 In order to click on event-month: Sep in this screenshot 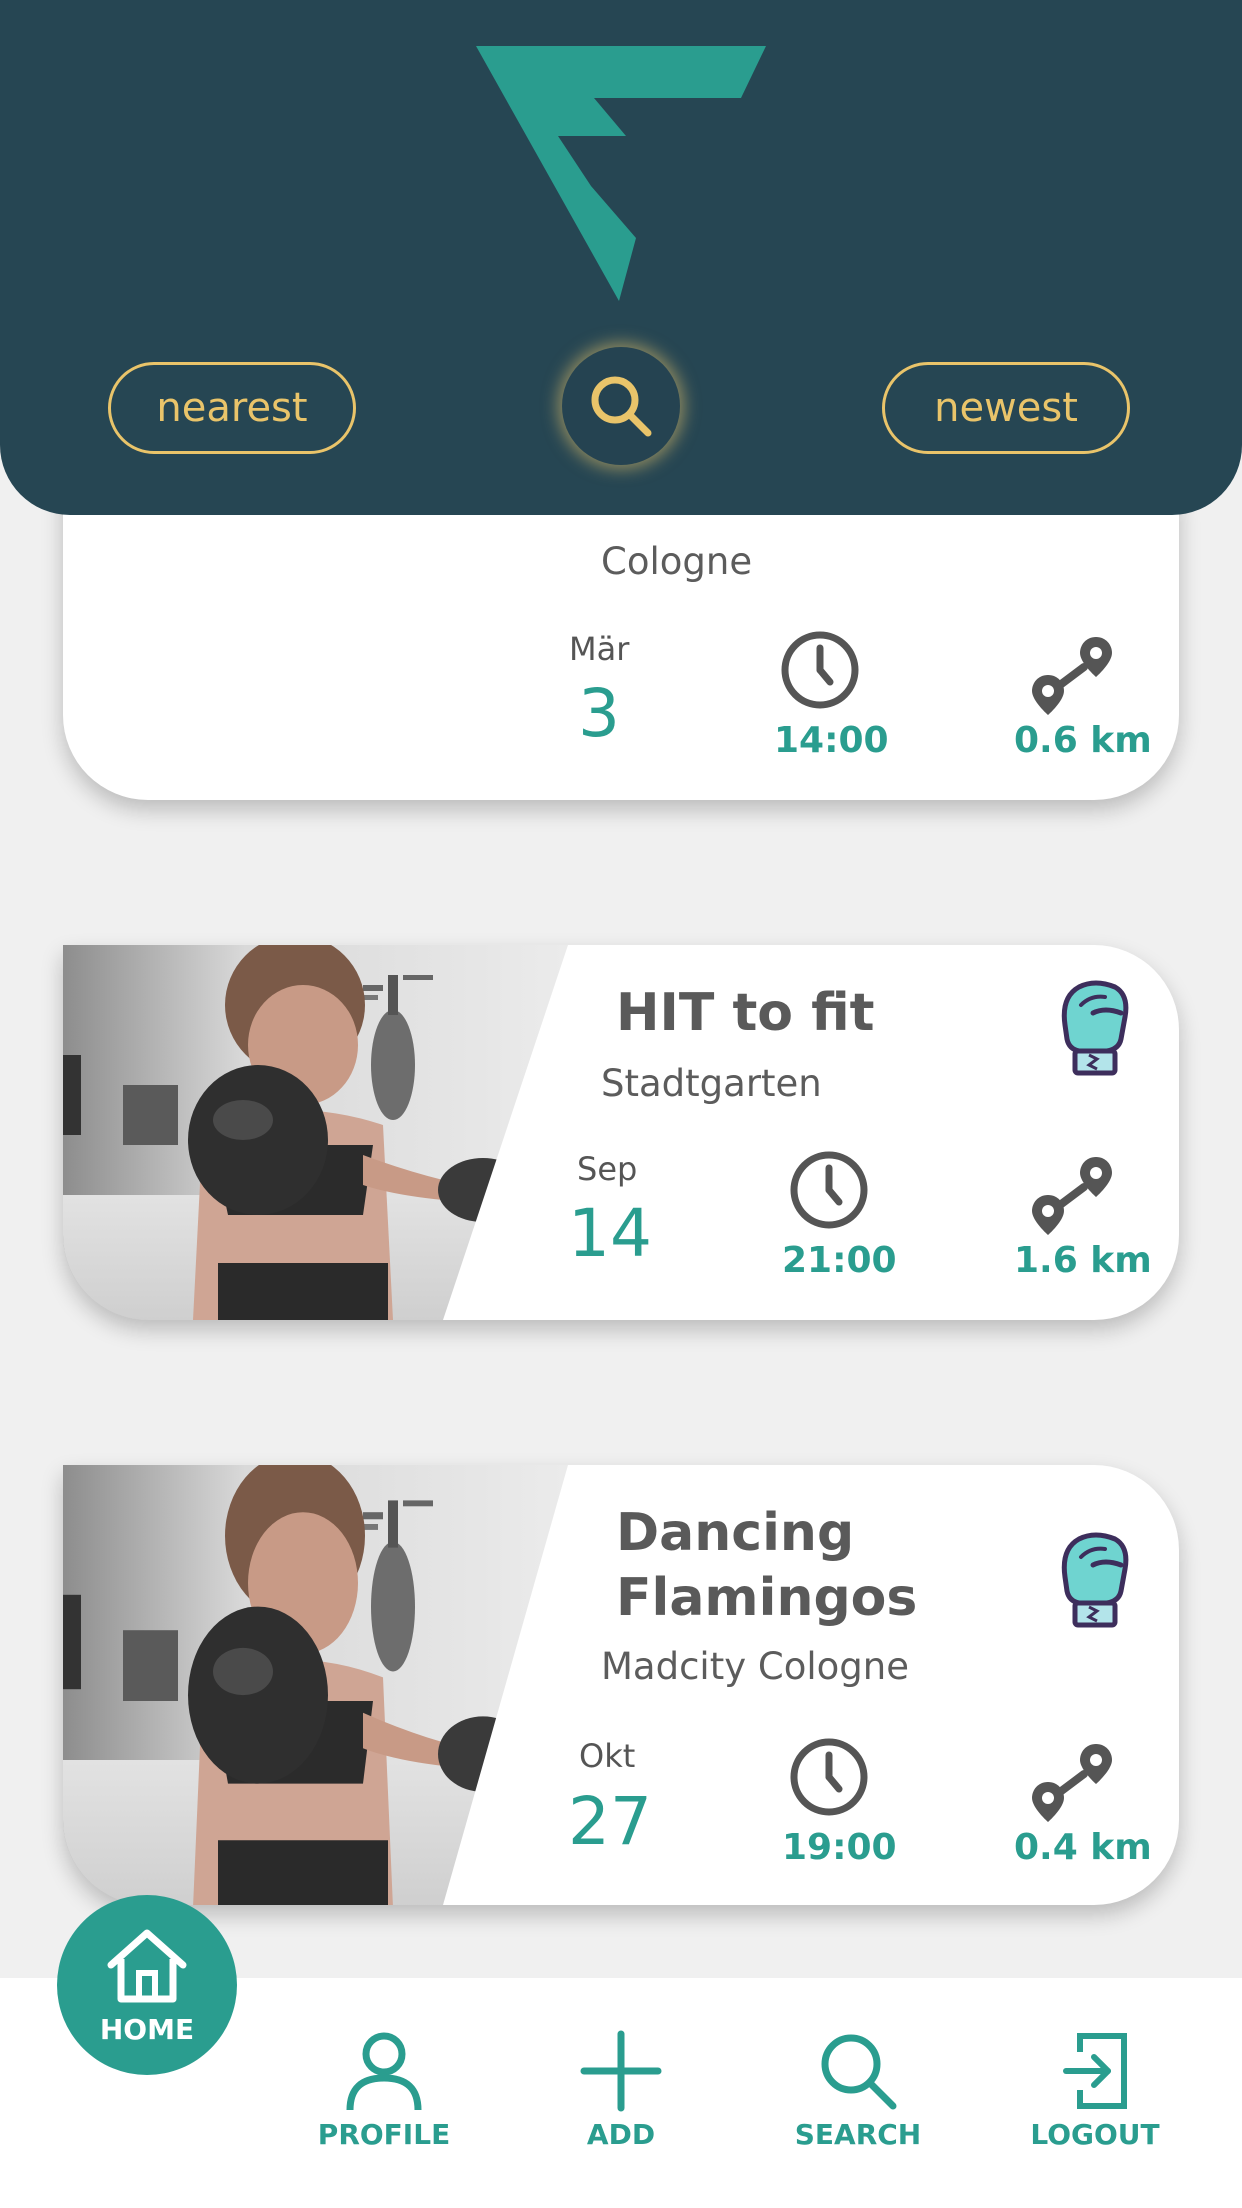, I will do `click(607, 1169)`.